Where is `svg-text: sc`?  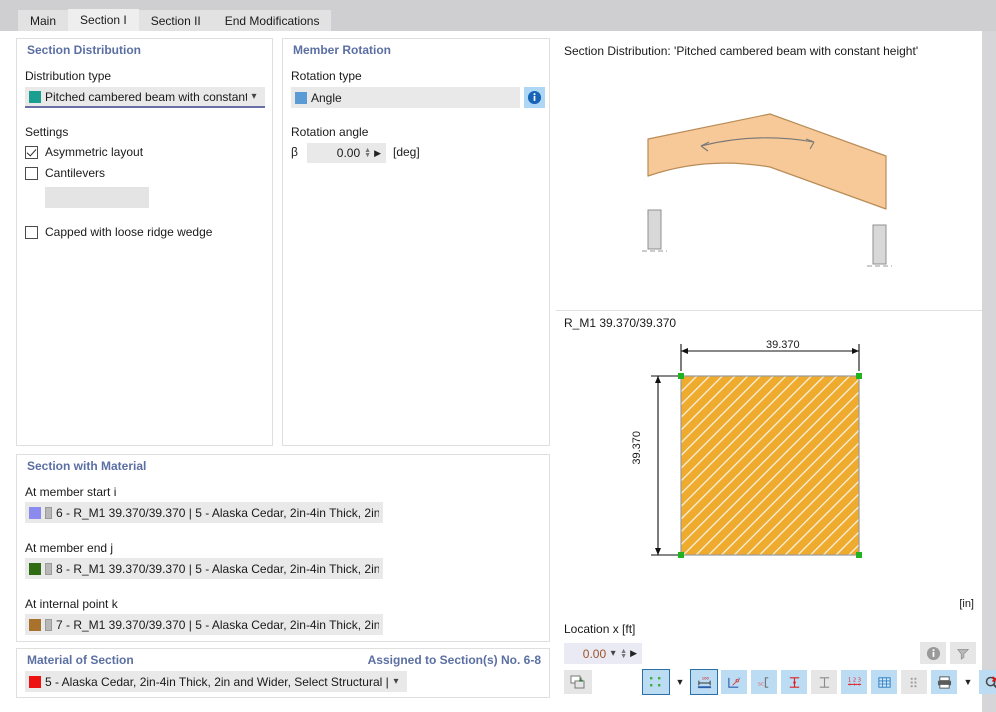 svg-text: sc is located at coordinates (760, 684).